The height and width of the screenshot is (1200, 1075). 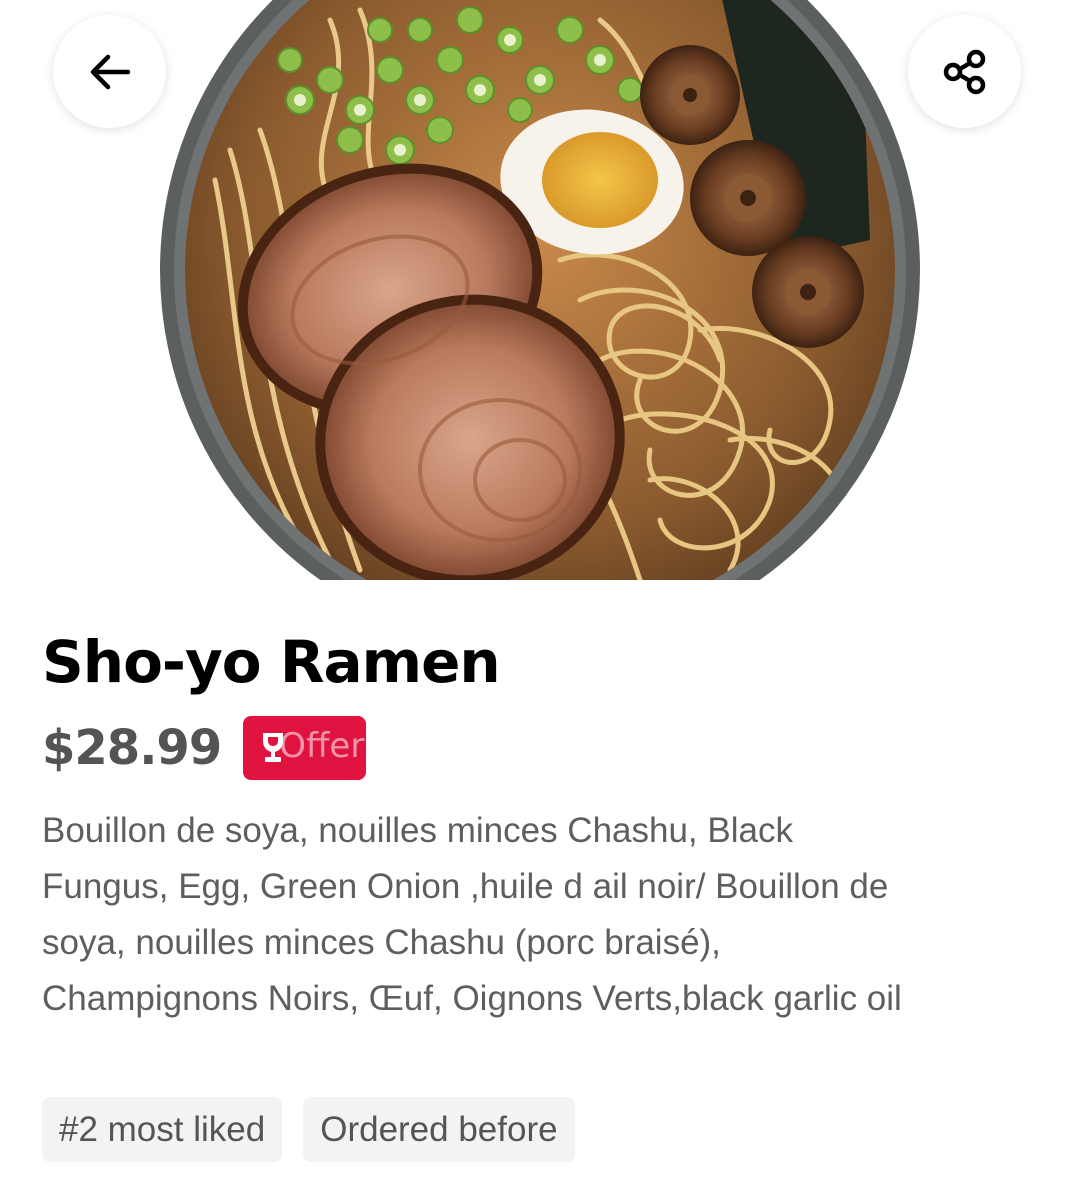 I want to click on back-button, so click(x=109, y=71).